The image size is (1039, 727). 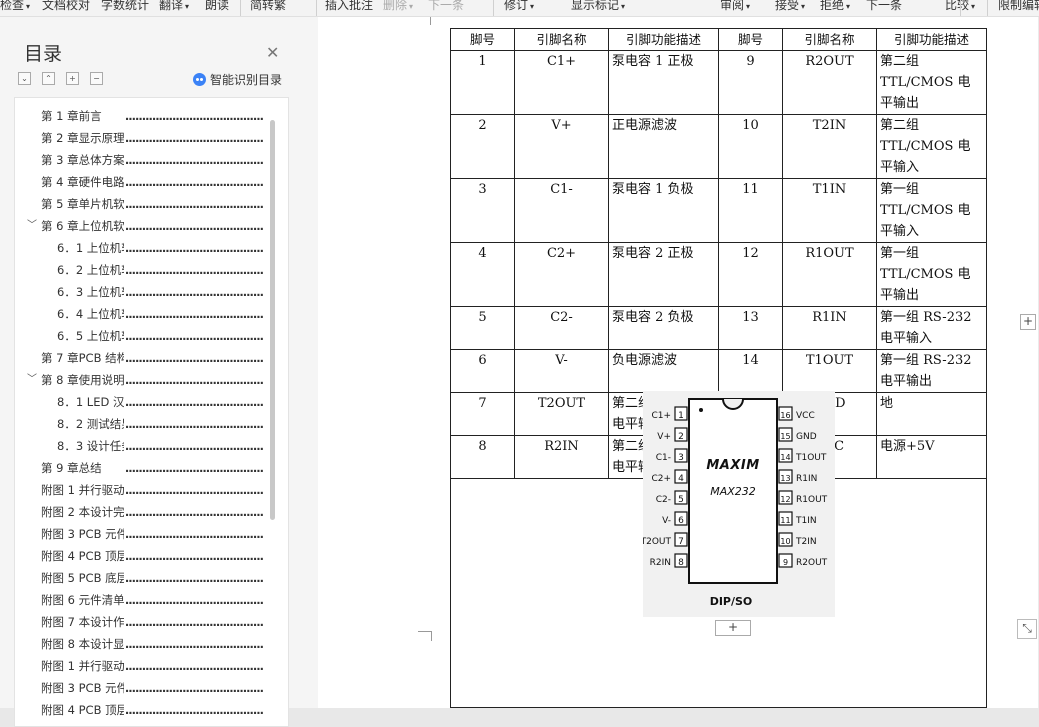 I want to click on table-cell: V-, so click(x=561, y=371).